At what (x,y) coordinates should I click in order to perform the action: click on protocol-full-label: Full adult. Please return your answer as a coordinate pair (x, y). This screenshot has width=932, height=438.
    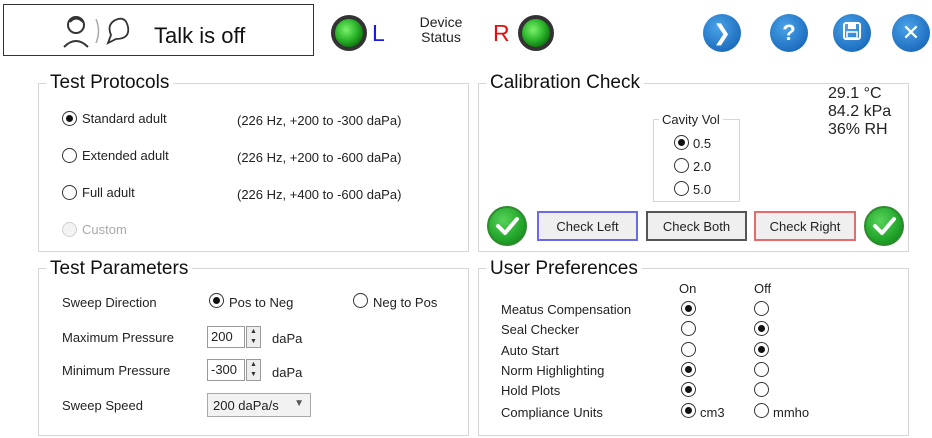
    Looking at the image, I should click on (108, 192).